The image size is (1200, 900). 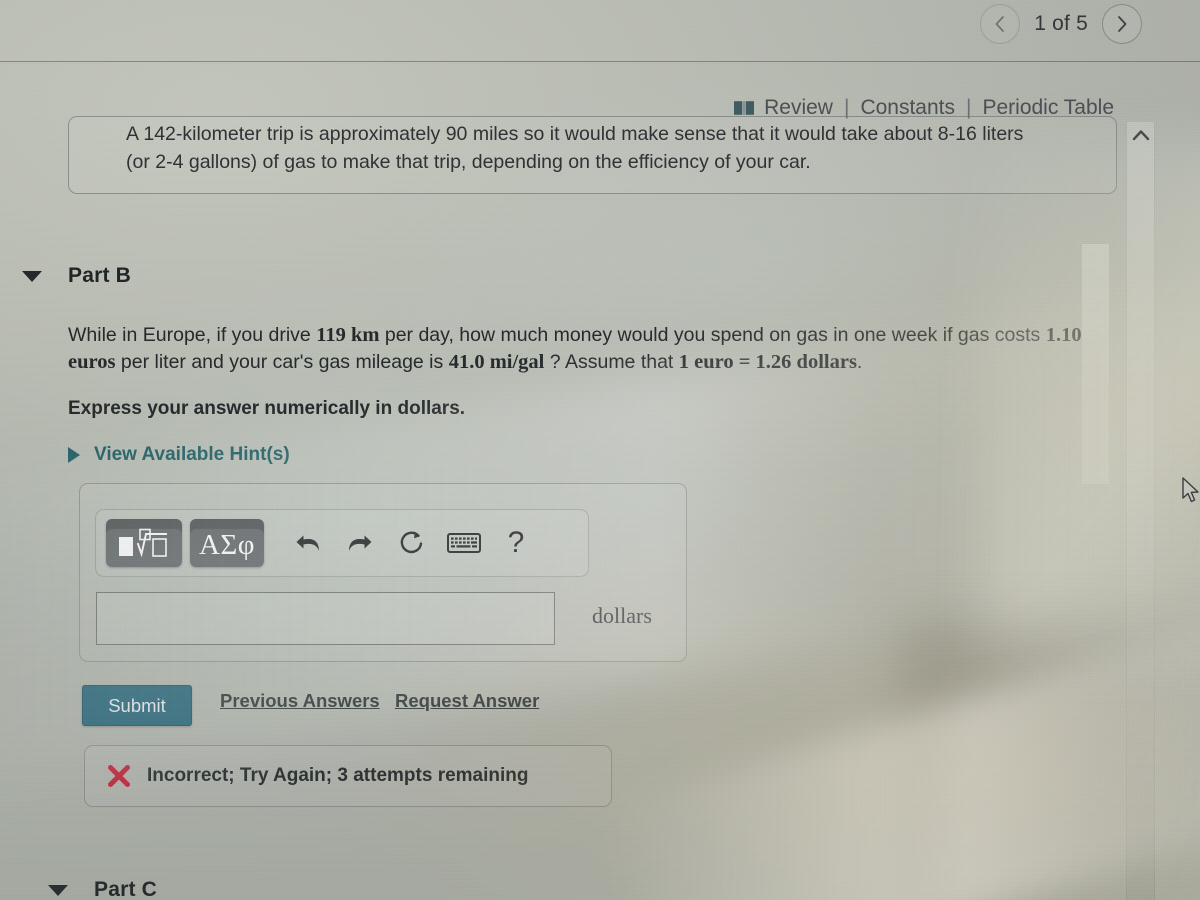 What do you see at coordinates (282, 362) in the screenshot?
I see `question-segment-3: per liter and your car's gas mileage is` at bounding box center [282, 362].